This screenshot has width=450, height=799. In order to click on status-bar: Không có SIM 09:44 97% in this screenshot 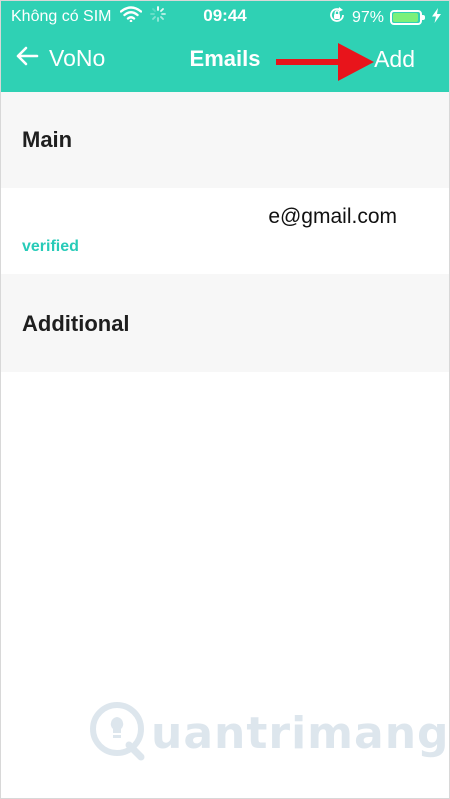, I will do `click(225, 16)`.